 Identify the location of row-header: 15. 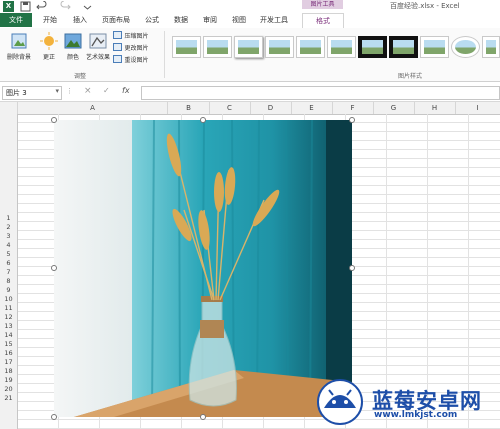
(8, 344).